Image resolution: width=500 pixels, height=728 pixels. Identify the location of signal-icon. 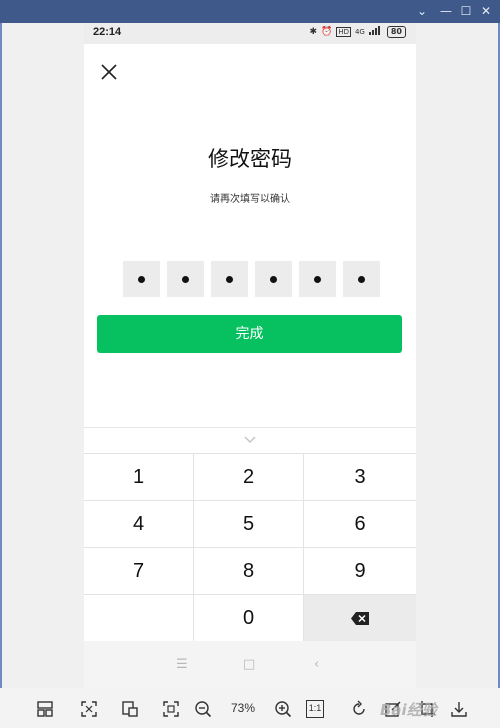
(375, 32).